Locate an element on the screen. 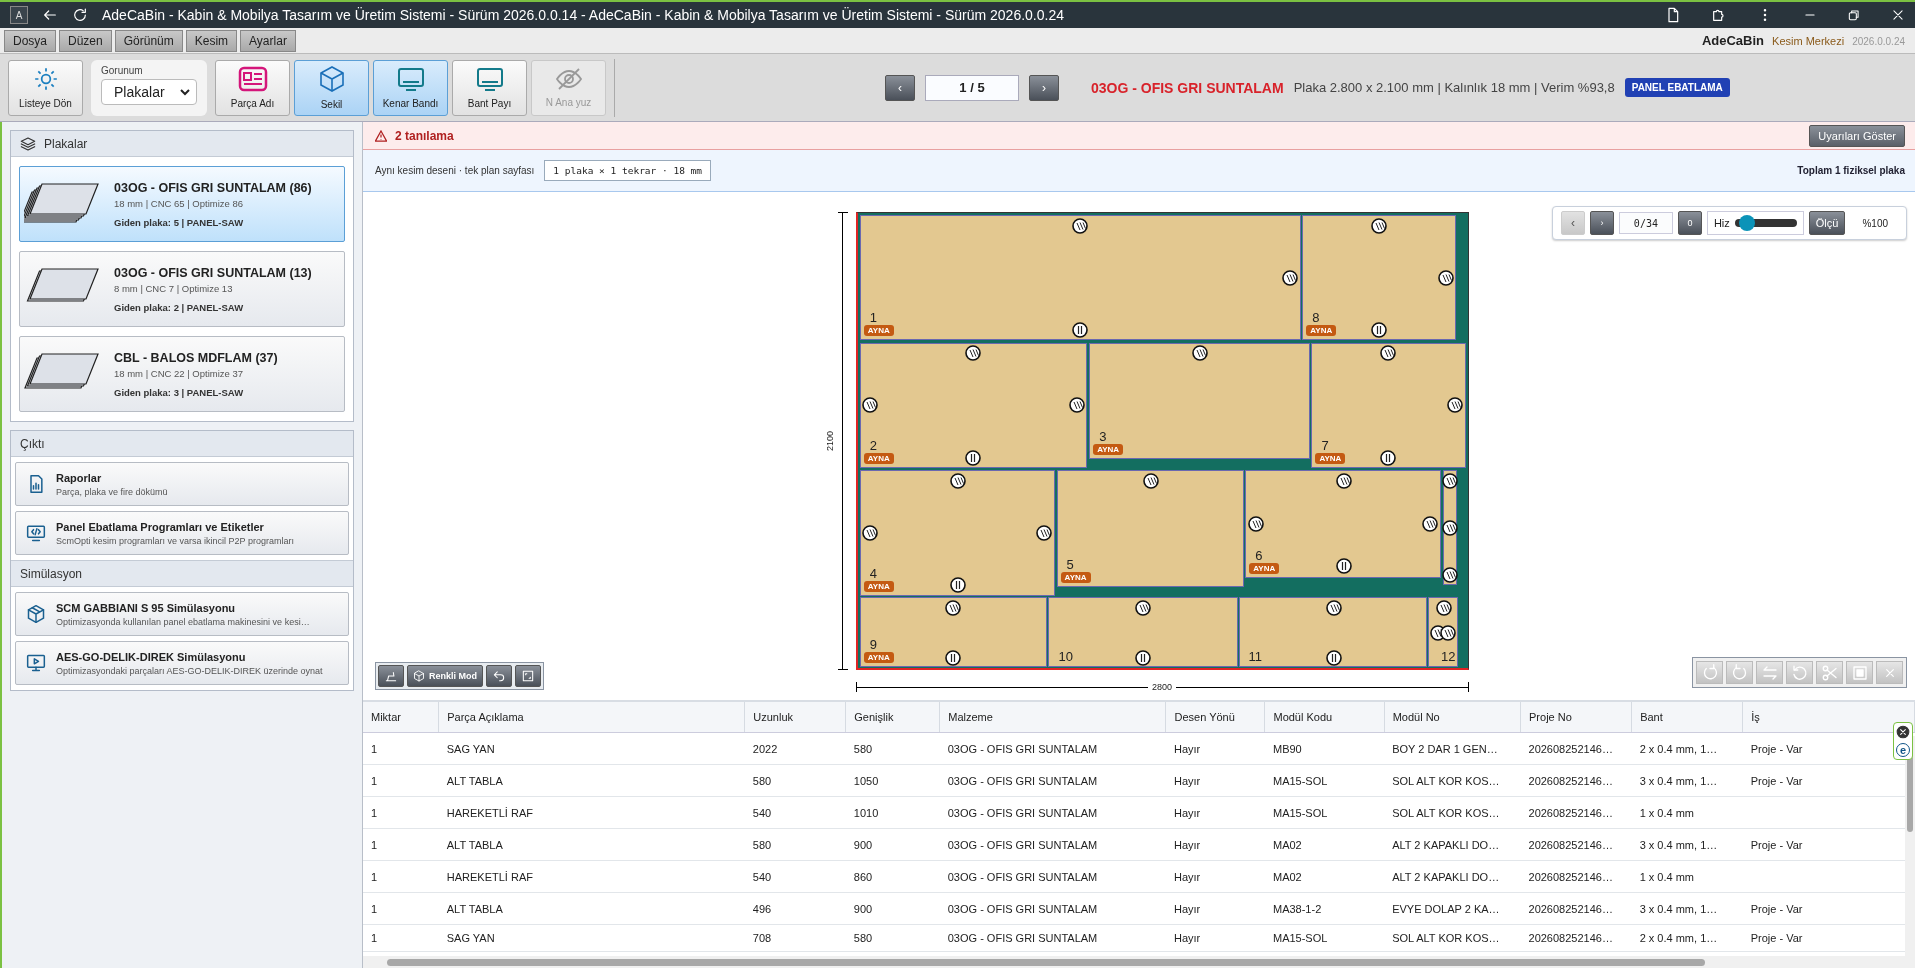 This screenshot has height=968, width=1915. piece-number: 8 is located at coordinates (1315, 318).